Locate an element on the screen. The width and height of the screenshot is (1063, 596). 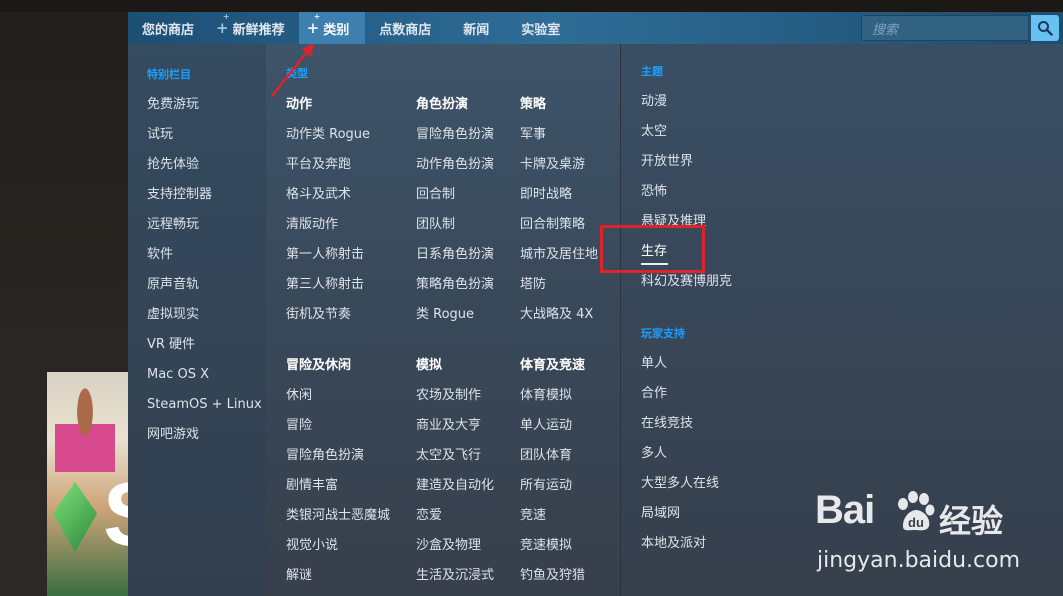
genre-link: 清版动作 is located at coordinates (312, 225).